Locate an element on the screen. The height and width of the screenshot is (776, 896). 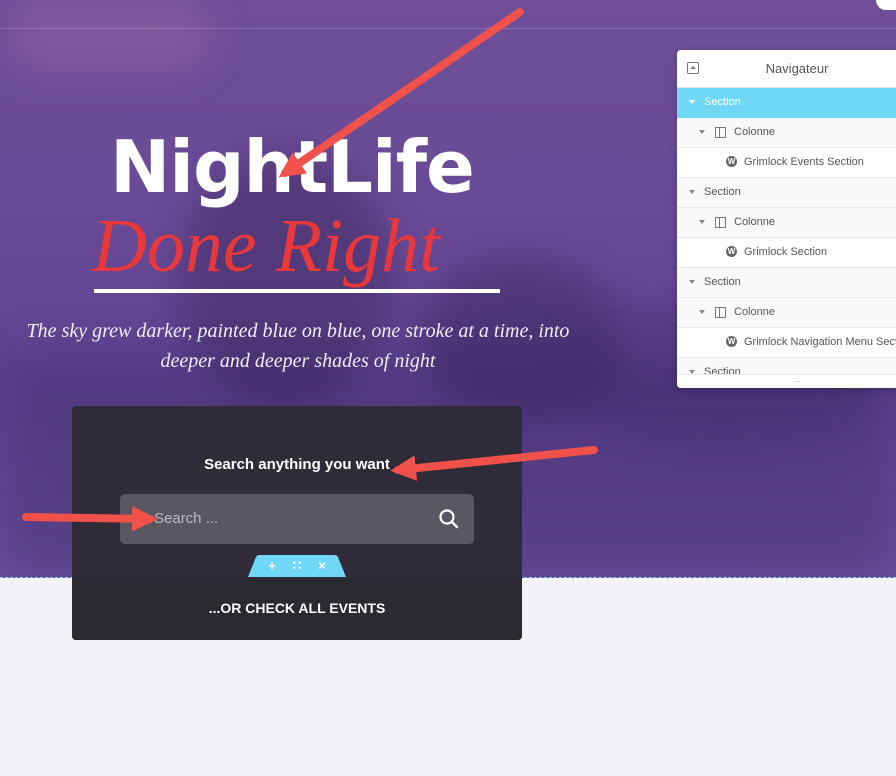
navigator-item: W Grimlock Events Section is located at coordinates (786, 163).